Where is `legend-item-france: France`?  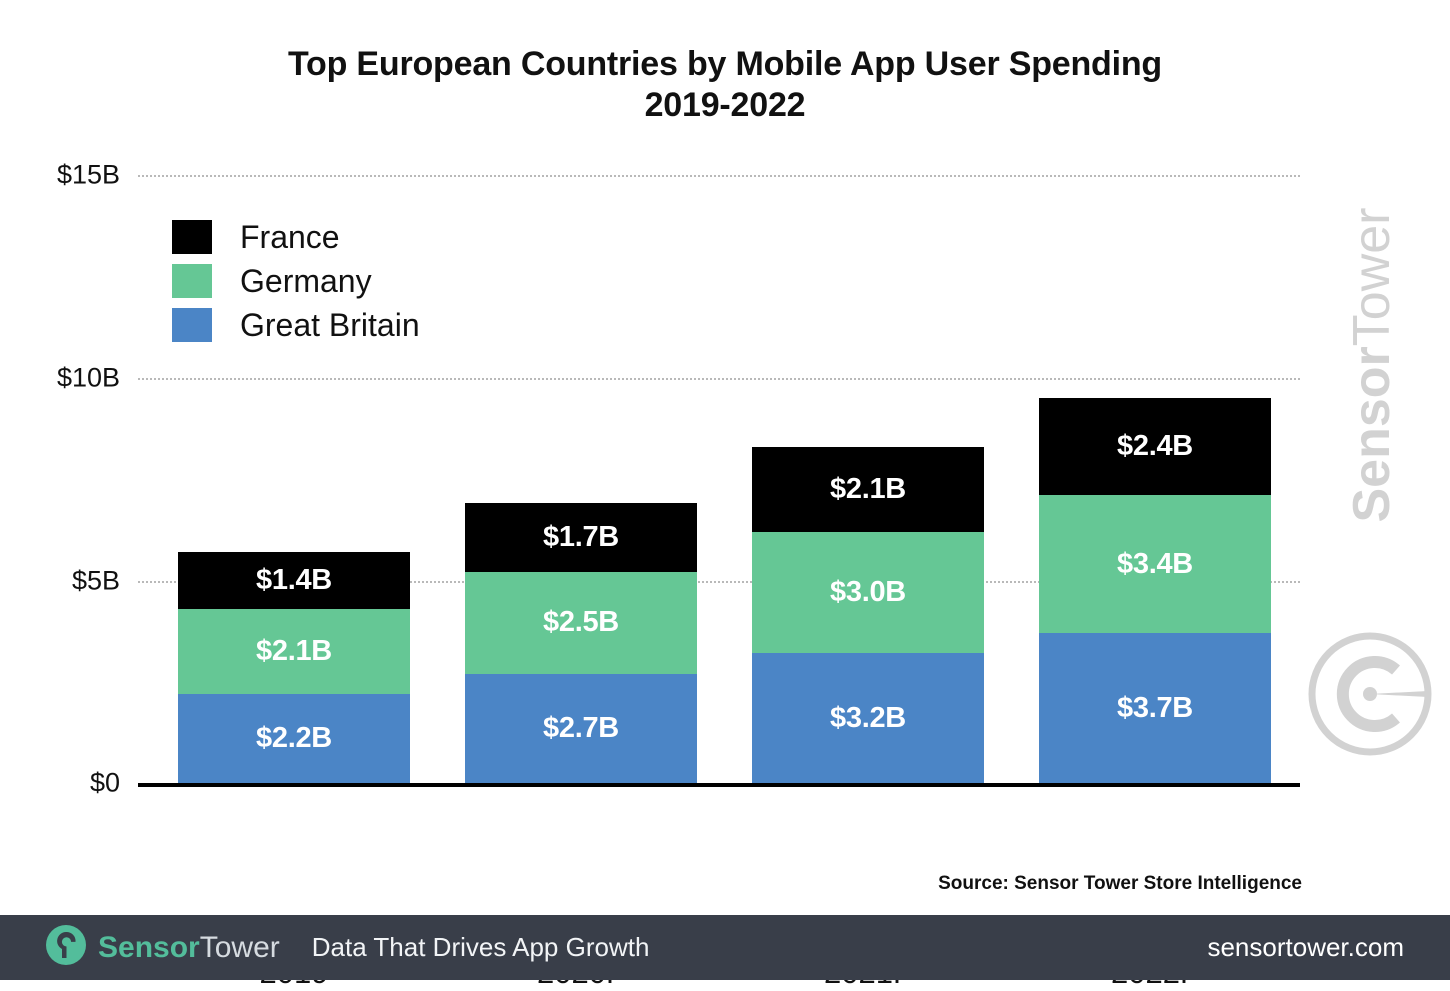
legend-item-france: France is located at coordinates (296, 237).